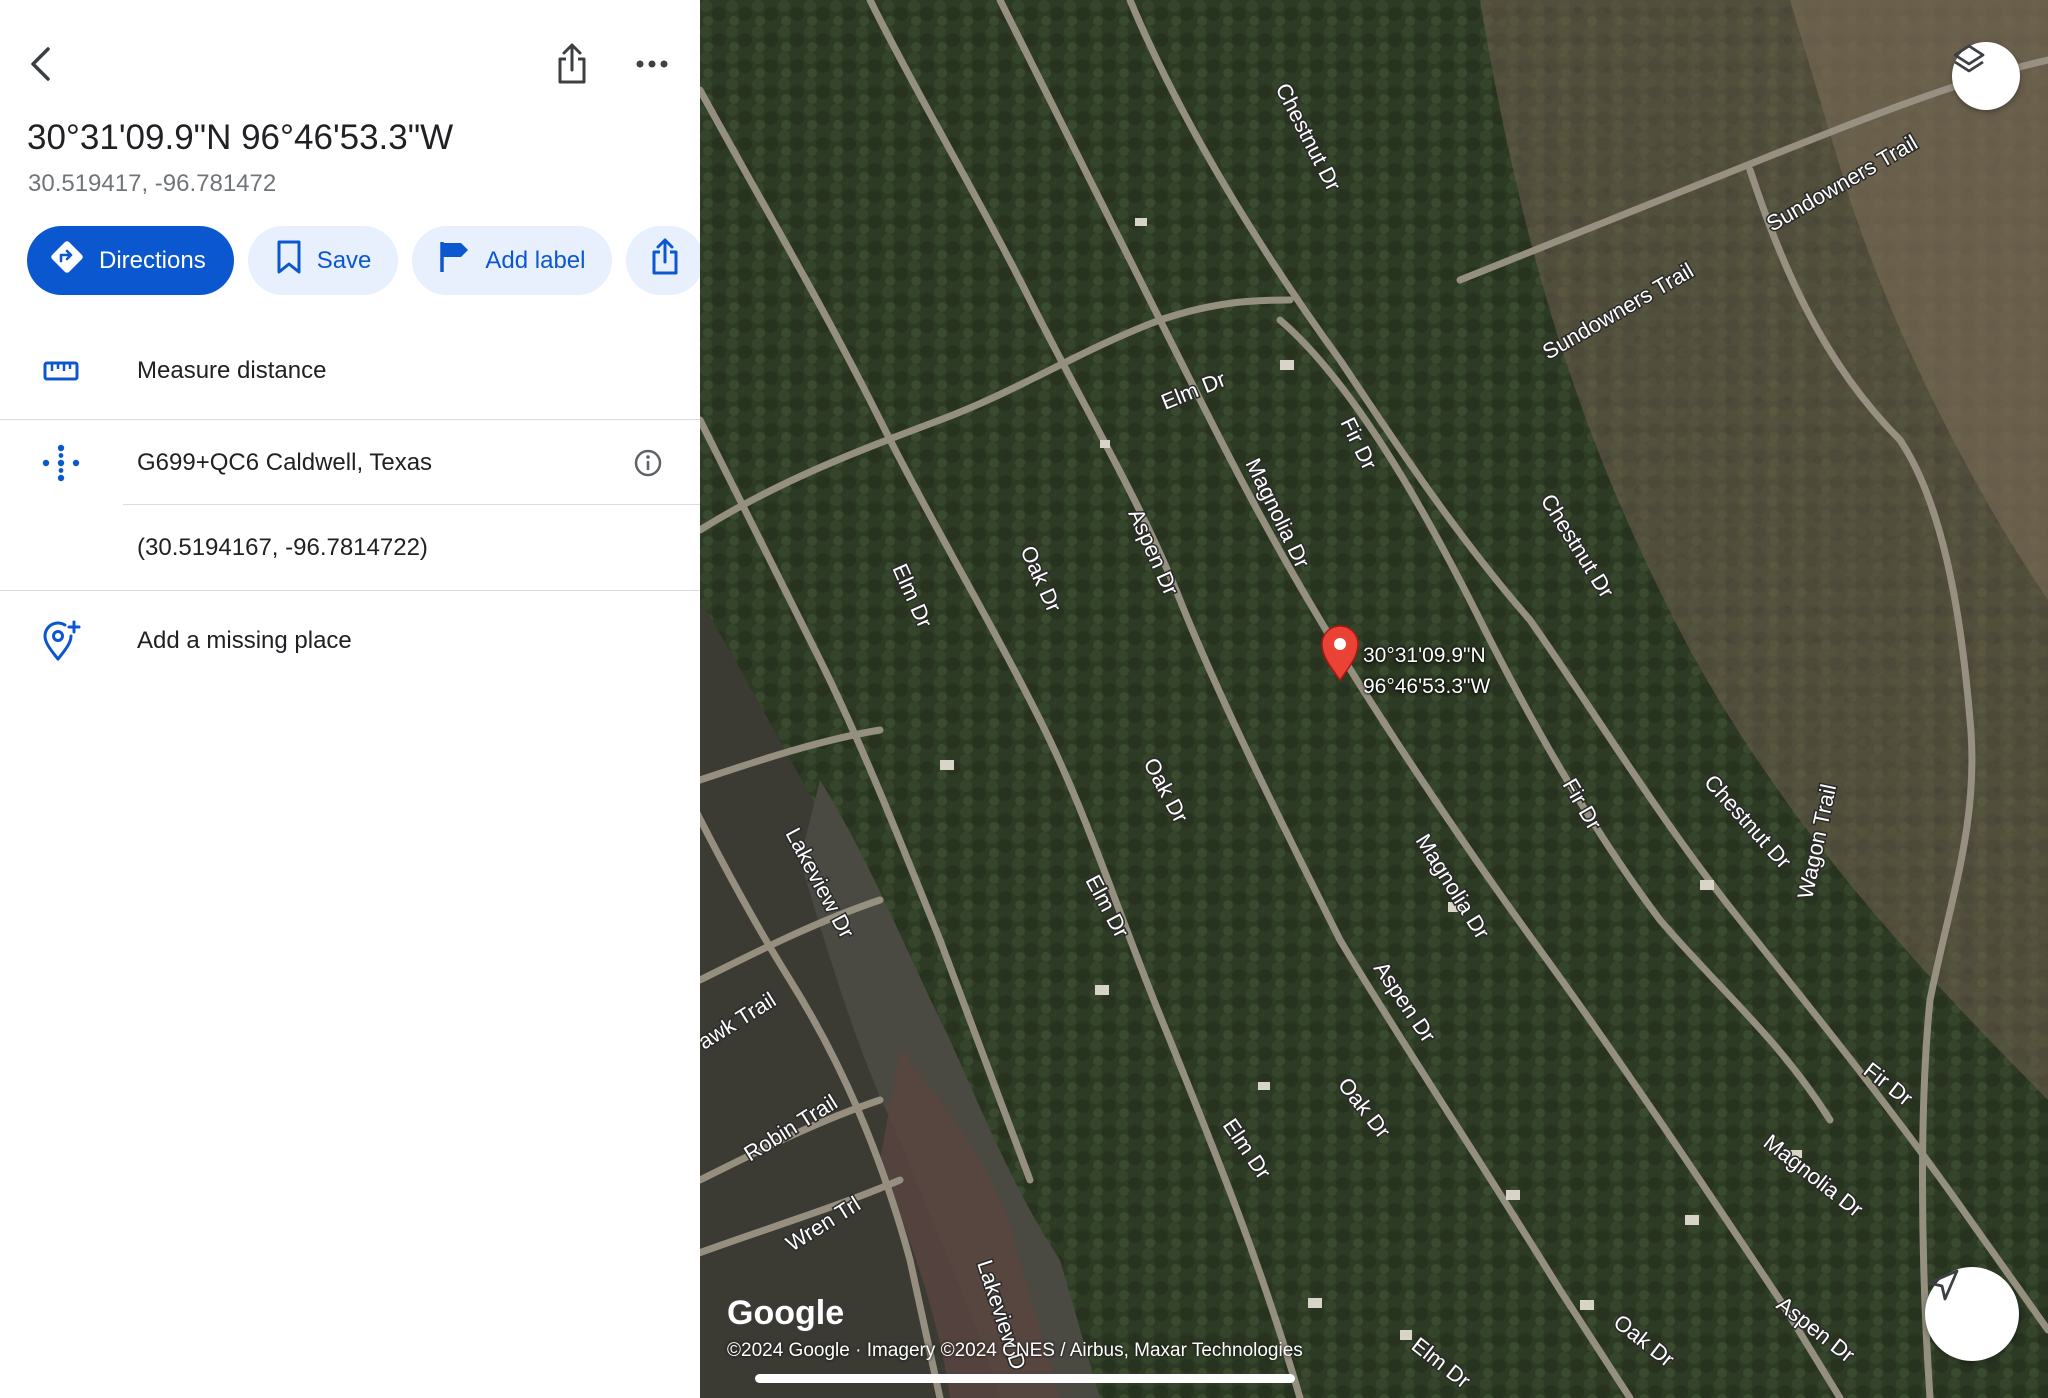  Describe the element at coordinates (1426, 671) in the screenshot. I see `pin-label: 30°31'09.9"N 96°46'53.3"W` at that location.